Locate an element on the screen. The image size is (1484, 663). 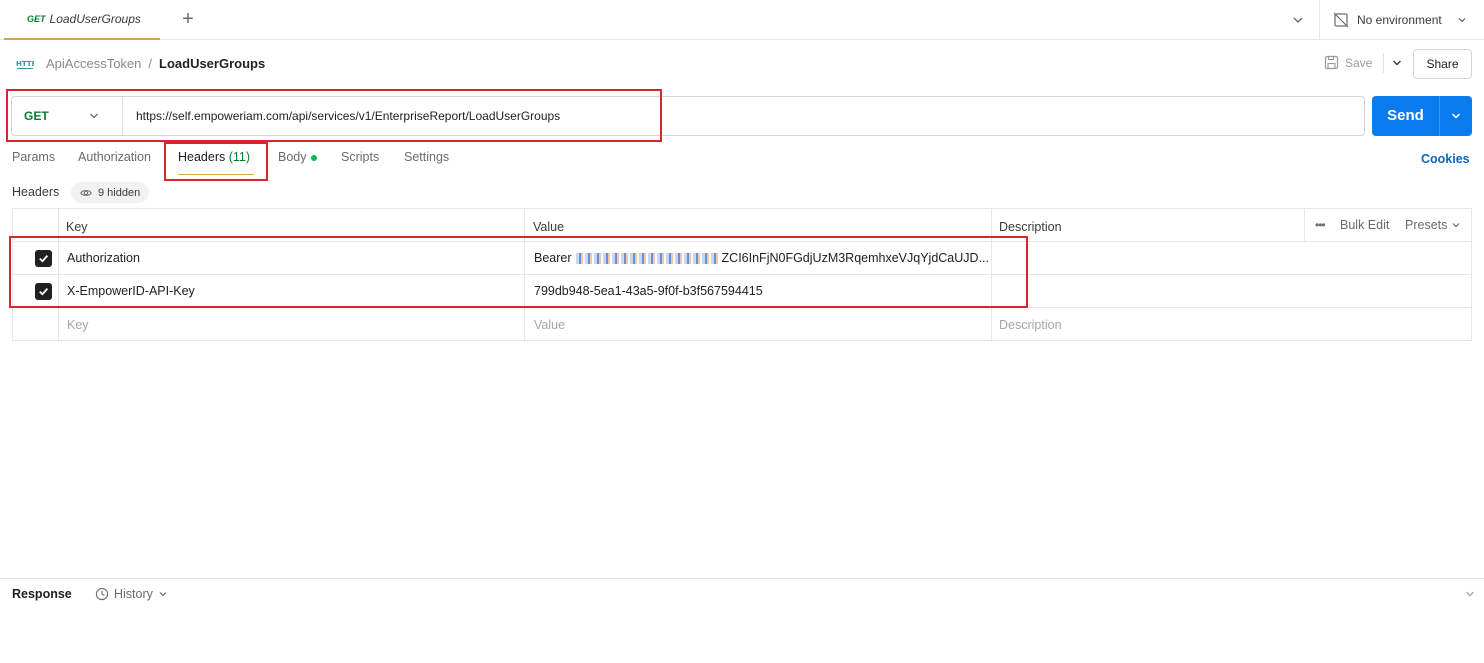
tab-bar: GET LoadUserGroups + No environment is located at coordinates (742, 20).